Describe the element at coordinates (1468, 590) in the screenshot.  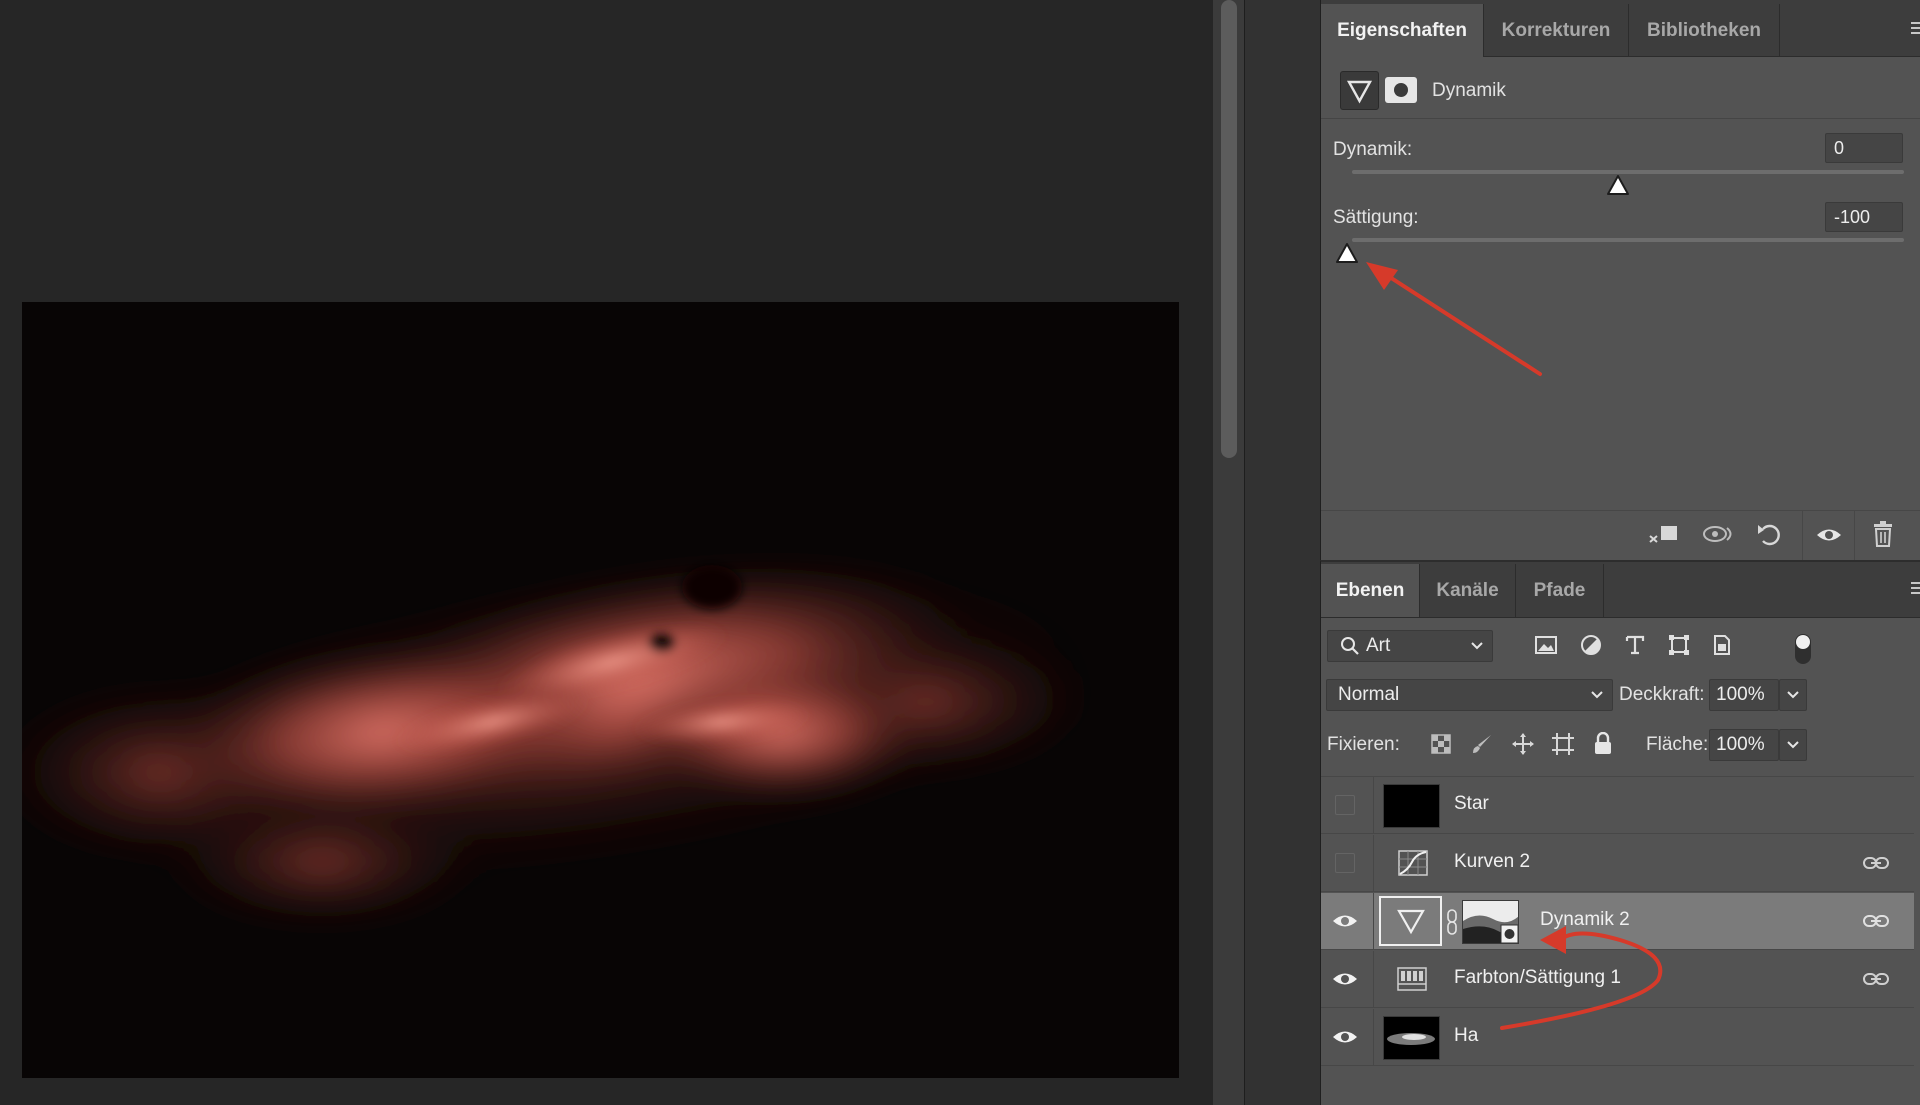
I see `tab-kanaele: Kanäle` at that location.